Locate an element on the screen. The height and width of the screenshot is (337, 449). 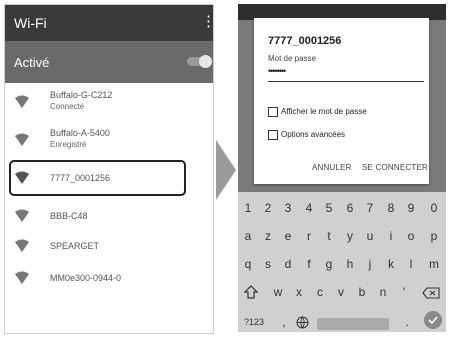
done-key is located at coordinates (433, 320).